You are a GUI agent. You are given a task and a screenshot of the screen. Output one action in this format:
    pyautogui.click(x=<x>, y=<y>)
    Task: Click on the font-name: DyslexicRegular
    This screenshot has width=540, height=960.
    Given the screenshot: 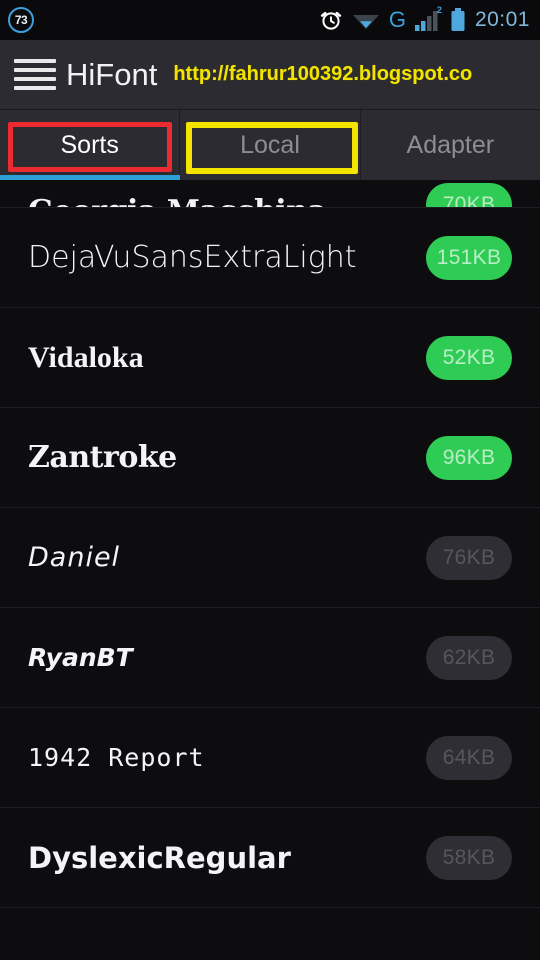 What is the action you would take?
    pyautogui.click(x=159, y=857)
    